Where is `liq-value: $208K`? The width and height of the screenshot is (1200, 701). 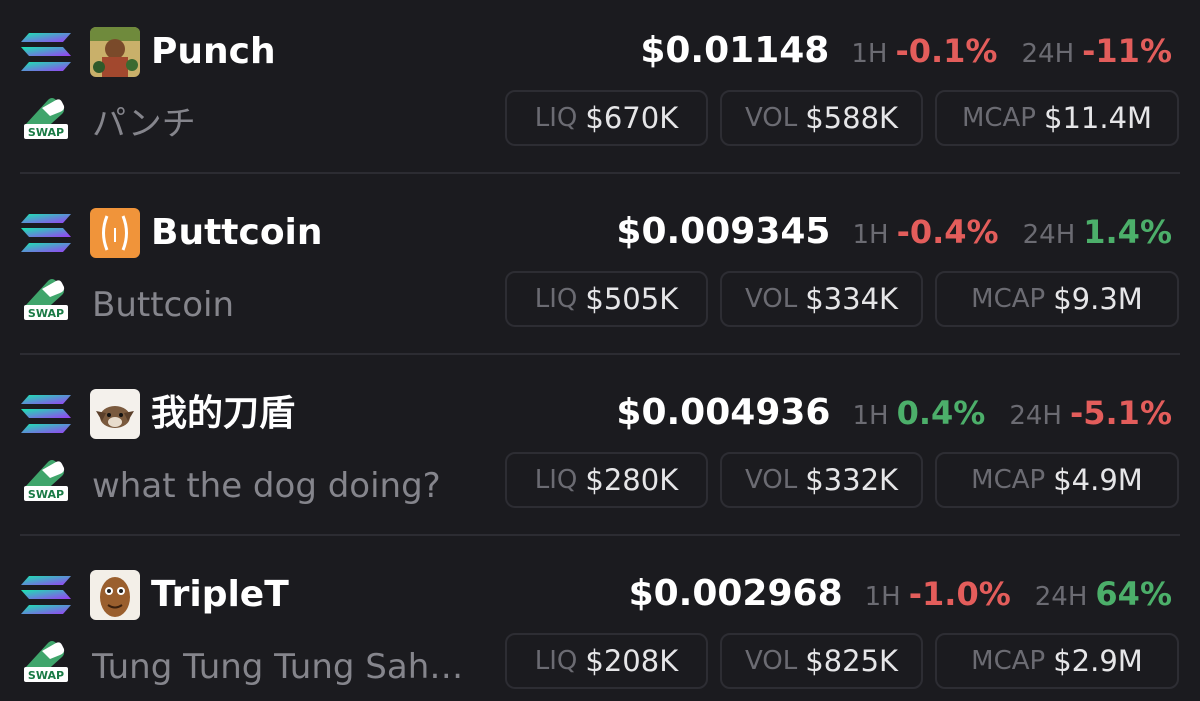 liq-value: $208K is located at coordinates (632, 661).